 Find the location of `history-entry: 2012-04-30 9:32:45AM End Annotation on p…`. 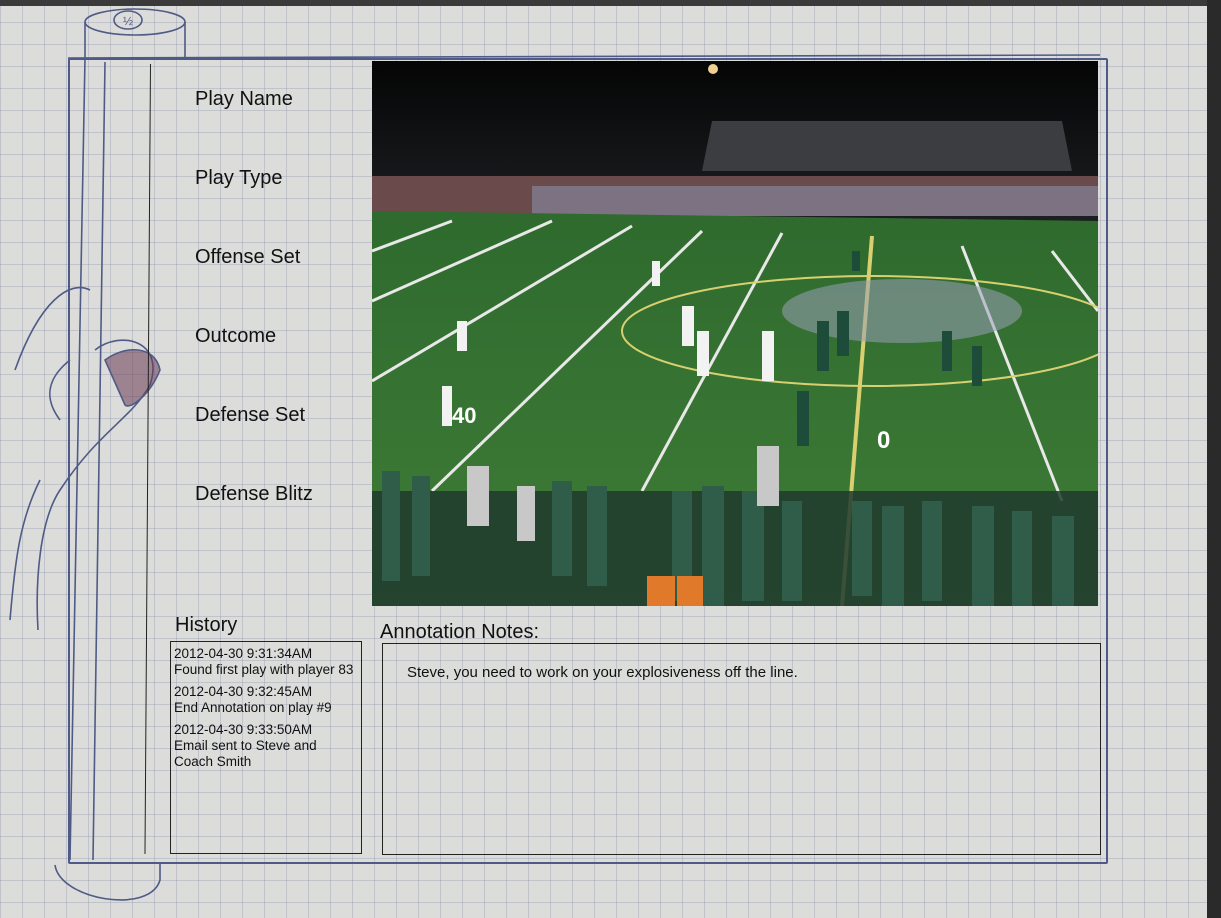

history-entry: 2012-04-30 9:32:45AM End Annotation on p… is located at coordinates (266, 700).